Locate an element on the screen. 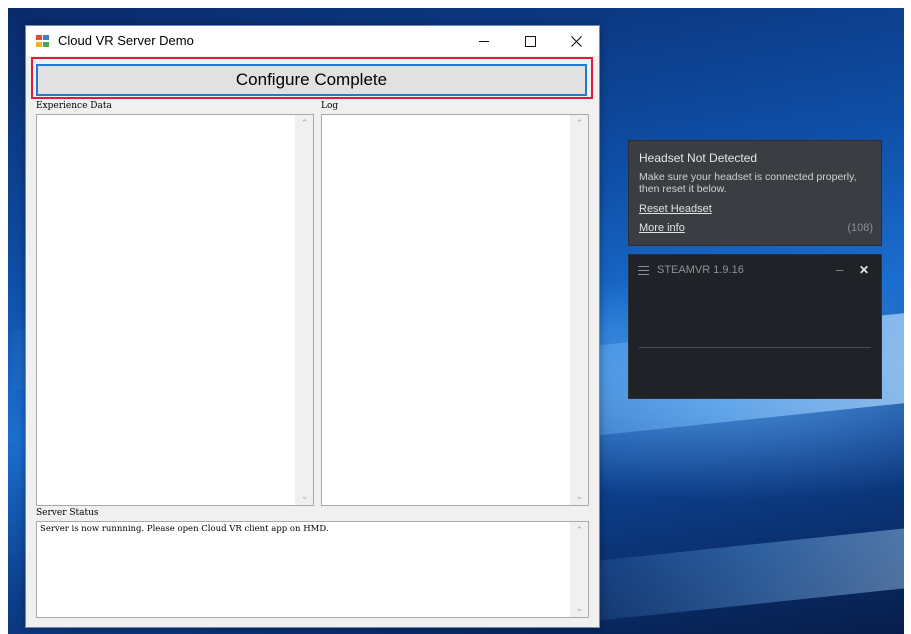 The image size is (911, 634). steamvr-title: STEAMVR 1.9.16 is located at coordinates (700, 270).